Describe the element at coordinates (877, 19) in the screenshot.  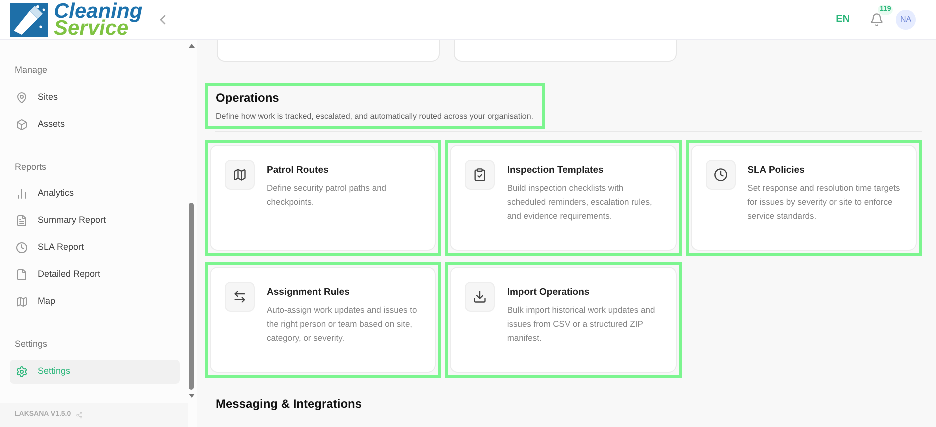
I see `bell-icon` at that location.